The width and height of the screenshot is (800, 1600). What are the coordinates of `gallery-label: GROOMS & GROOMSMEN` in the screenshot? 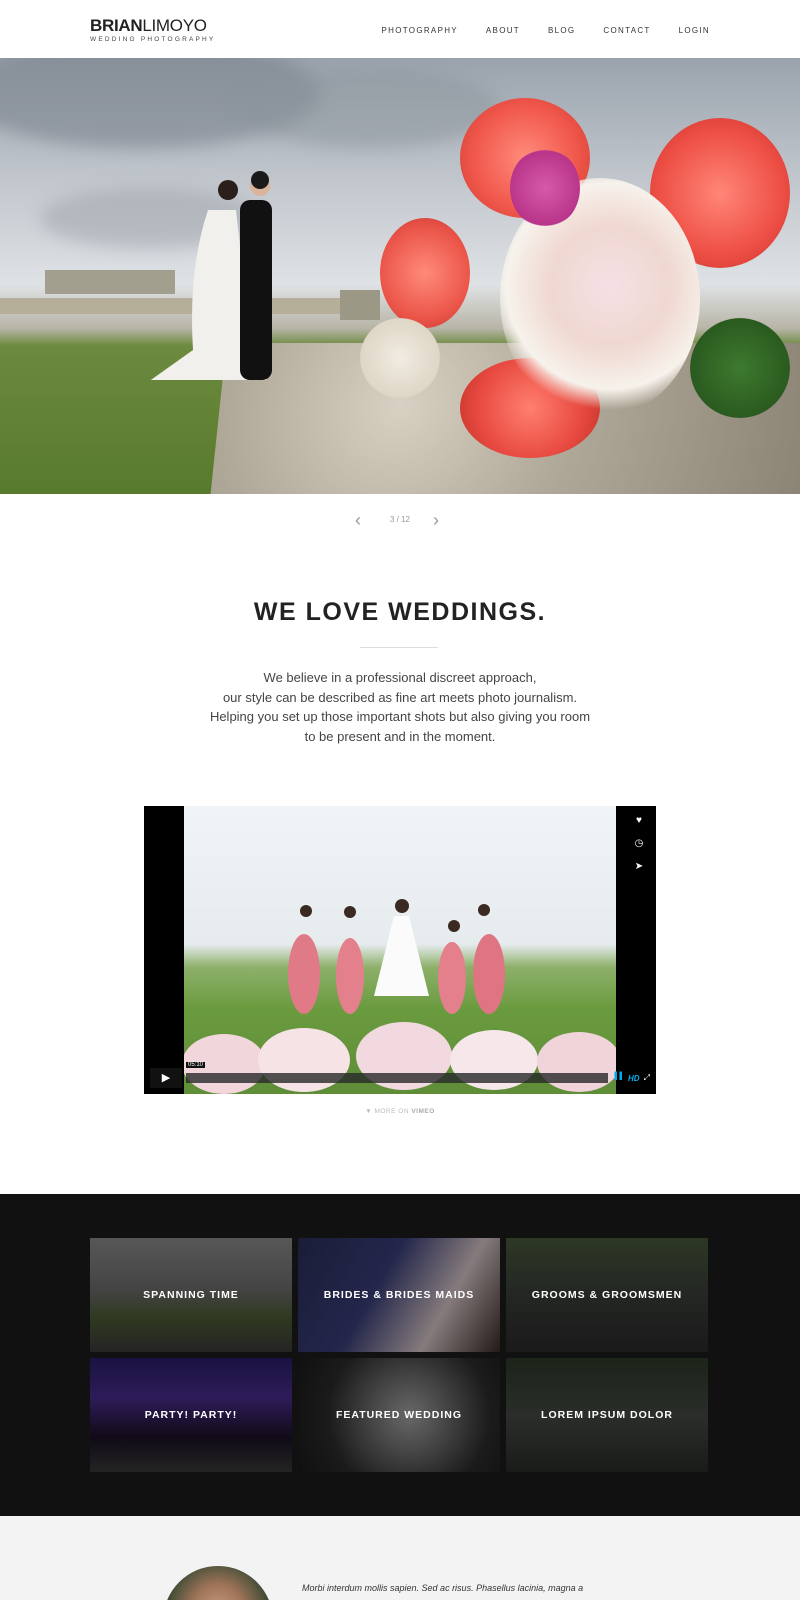 It's located at (607, 1295).